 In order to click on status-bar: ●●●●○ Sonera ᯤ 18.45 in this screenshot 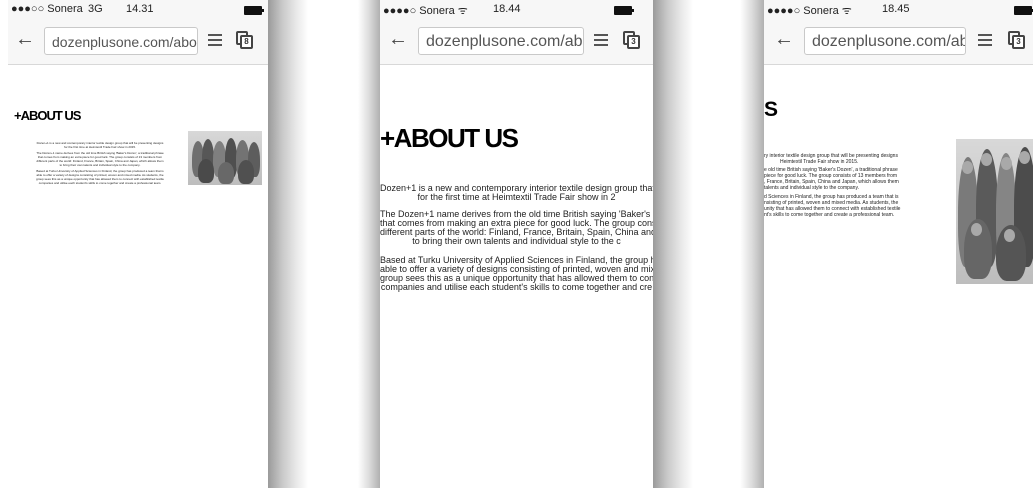, I will do `click(898, 10)`.